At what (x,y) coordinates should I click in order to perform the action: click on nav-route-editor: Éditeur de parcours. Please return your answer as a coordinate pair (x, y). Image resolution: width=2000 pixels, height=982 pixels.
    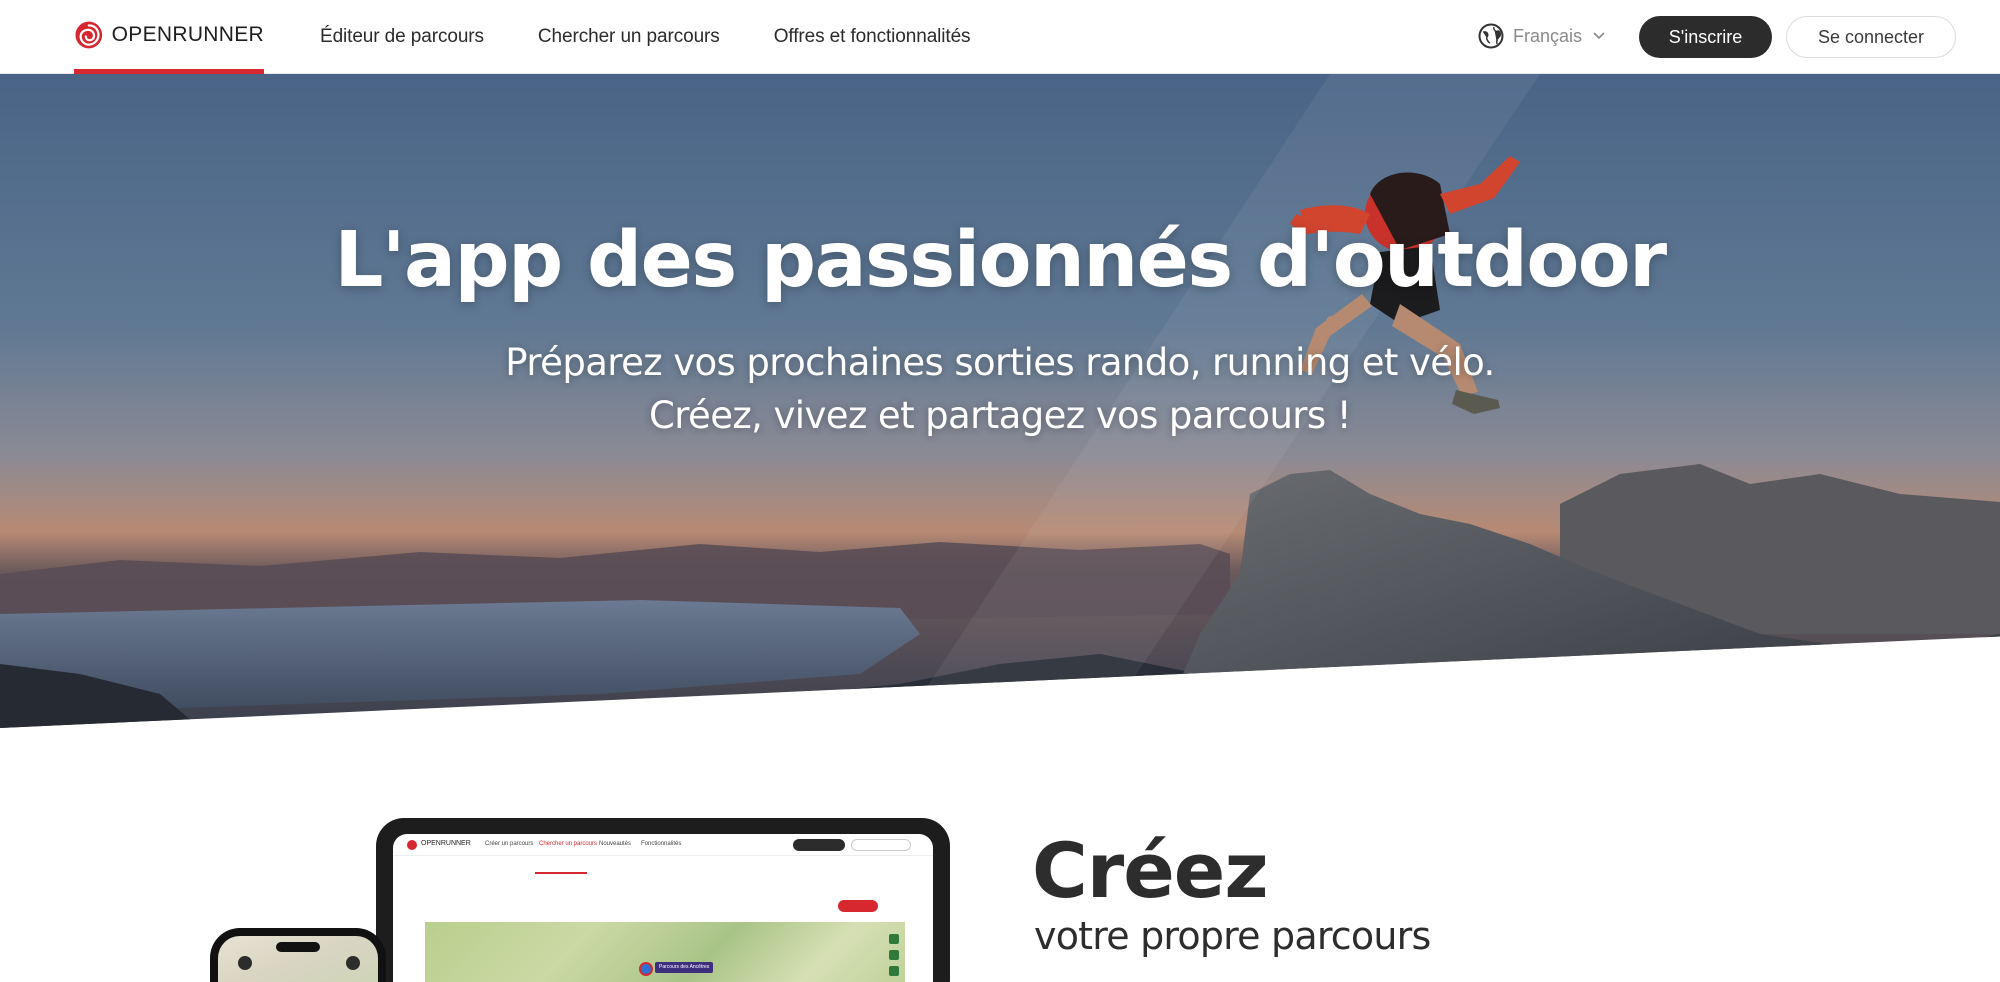
    Looking at the image, I should click on (402, 37).